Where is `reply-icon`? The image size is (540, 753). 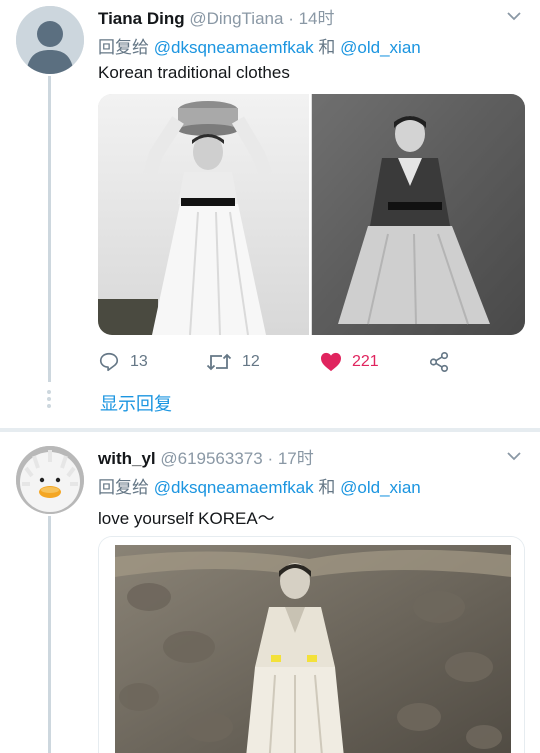
reply-icon is located at coordinates (109, 362).